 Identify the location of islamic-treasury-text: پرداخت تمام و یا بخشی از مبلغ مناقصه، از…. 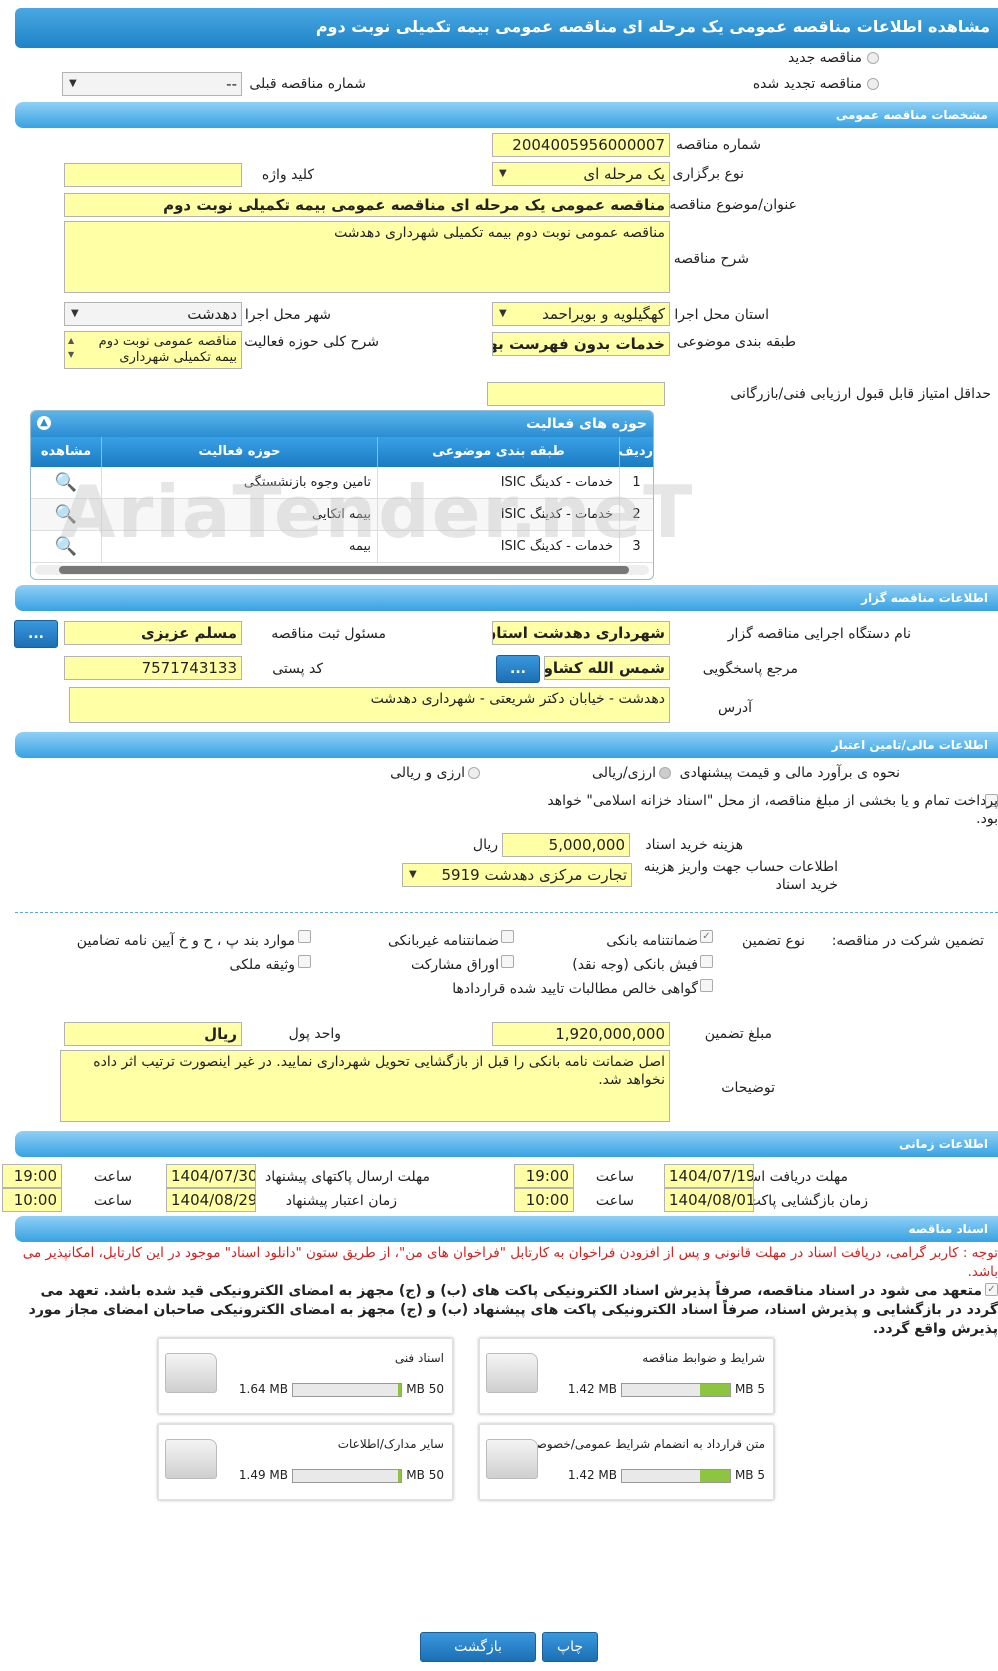
(772, 810).